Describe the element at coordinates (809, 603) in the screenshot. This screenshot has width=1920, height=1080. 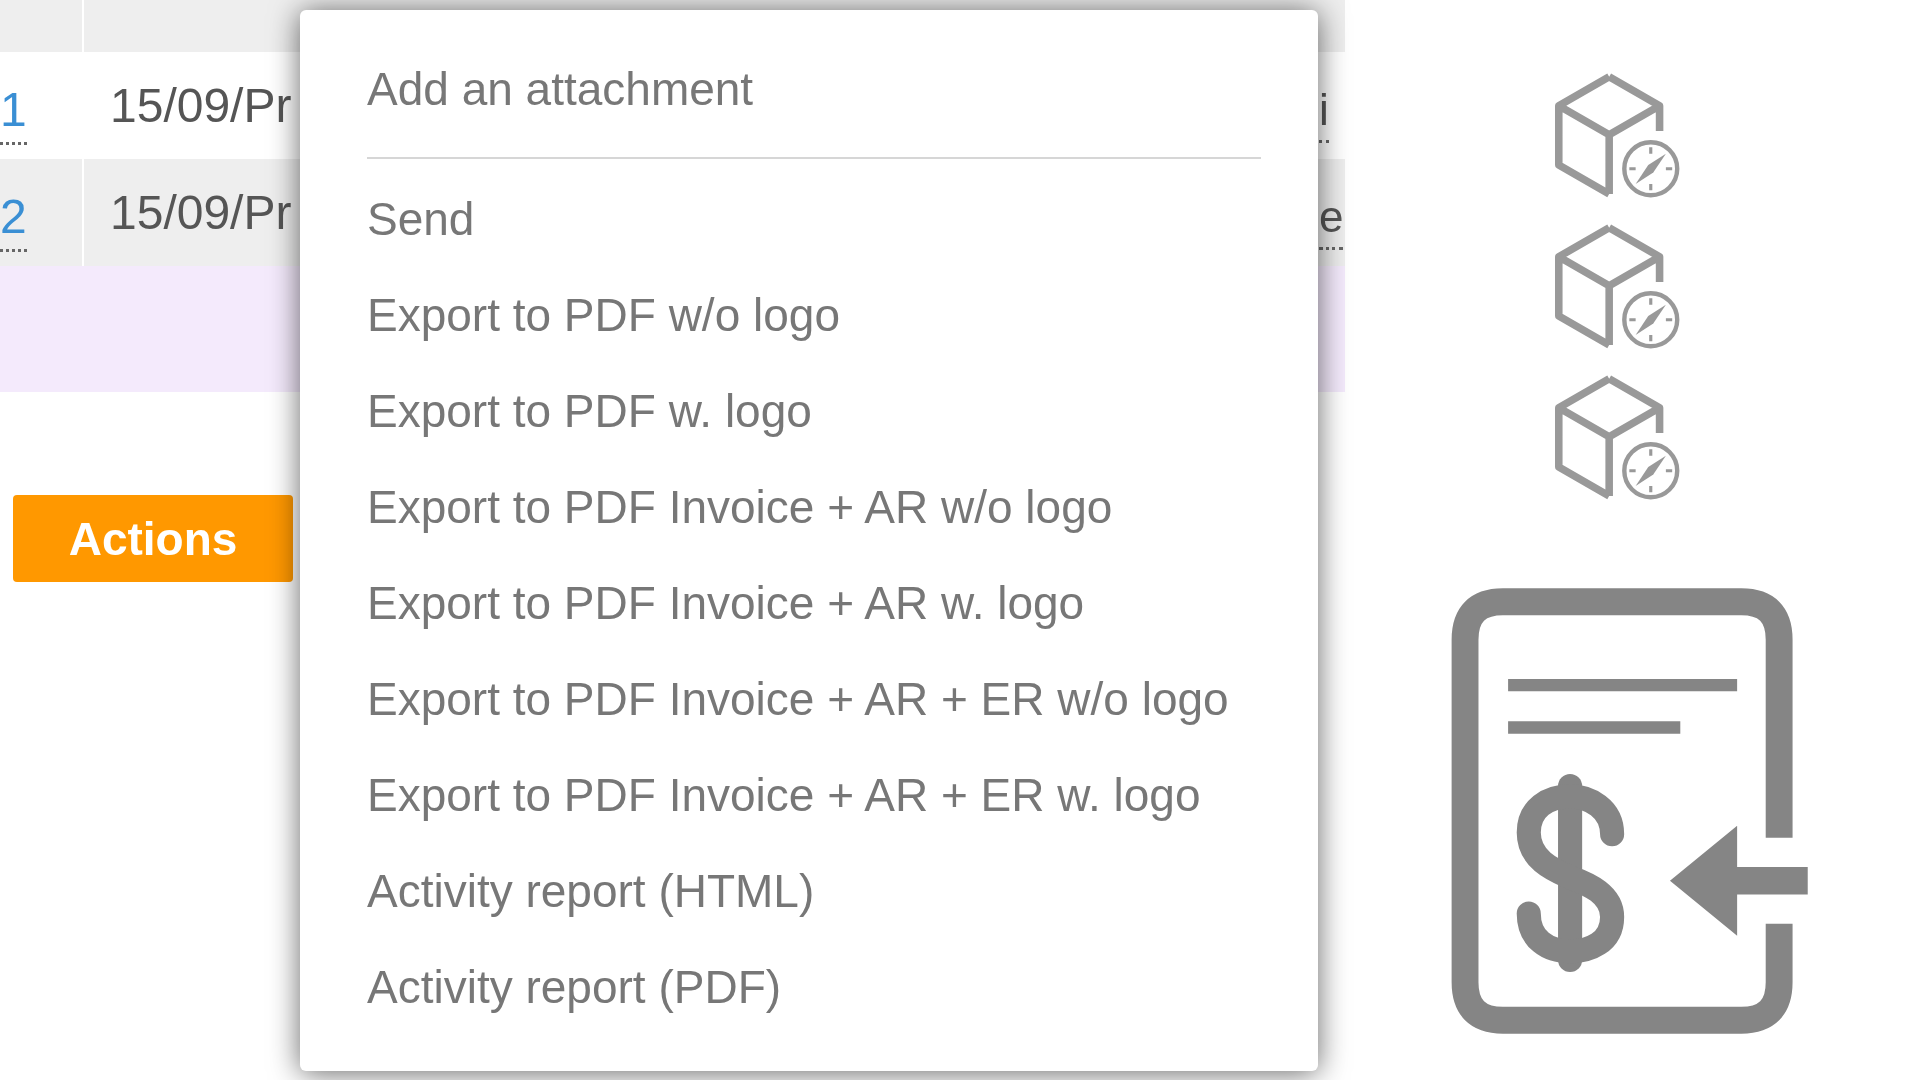
I see `menu-item: Export to PDF Invoice + AR w. logo` at that location.